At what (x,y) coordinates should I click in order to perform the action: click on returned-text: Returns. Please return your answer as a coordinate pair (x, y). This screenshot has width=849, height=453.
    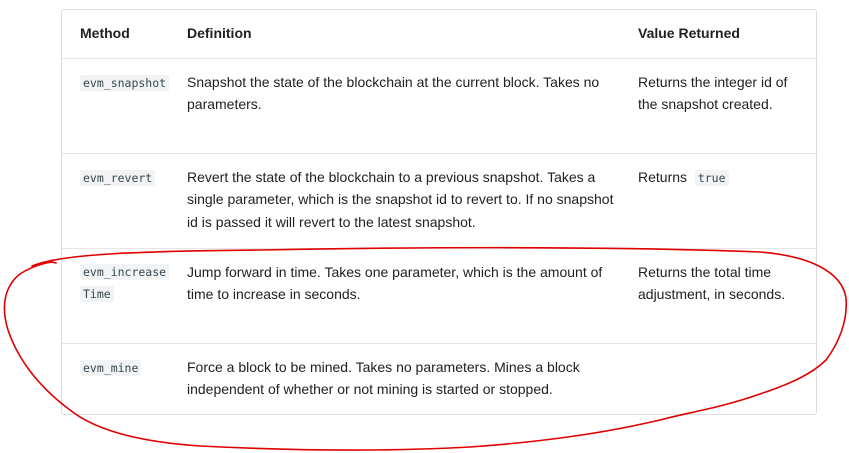
    Looking at the image, I should click on (663, 176).